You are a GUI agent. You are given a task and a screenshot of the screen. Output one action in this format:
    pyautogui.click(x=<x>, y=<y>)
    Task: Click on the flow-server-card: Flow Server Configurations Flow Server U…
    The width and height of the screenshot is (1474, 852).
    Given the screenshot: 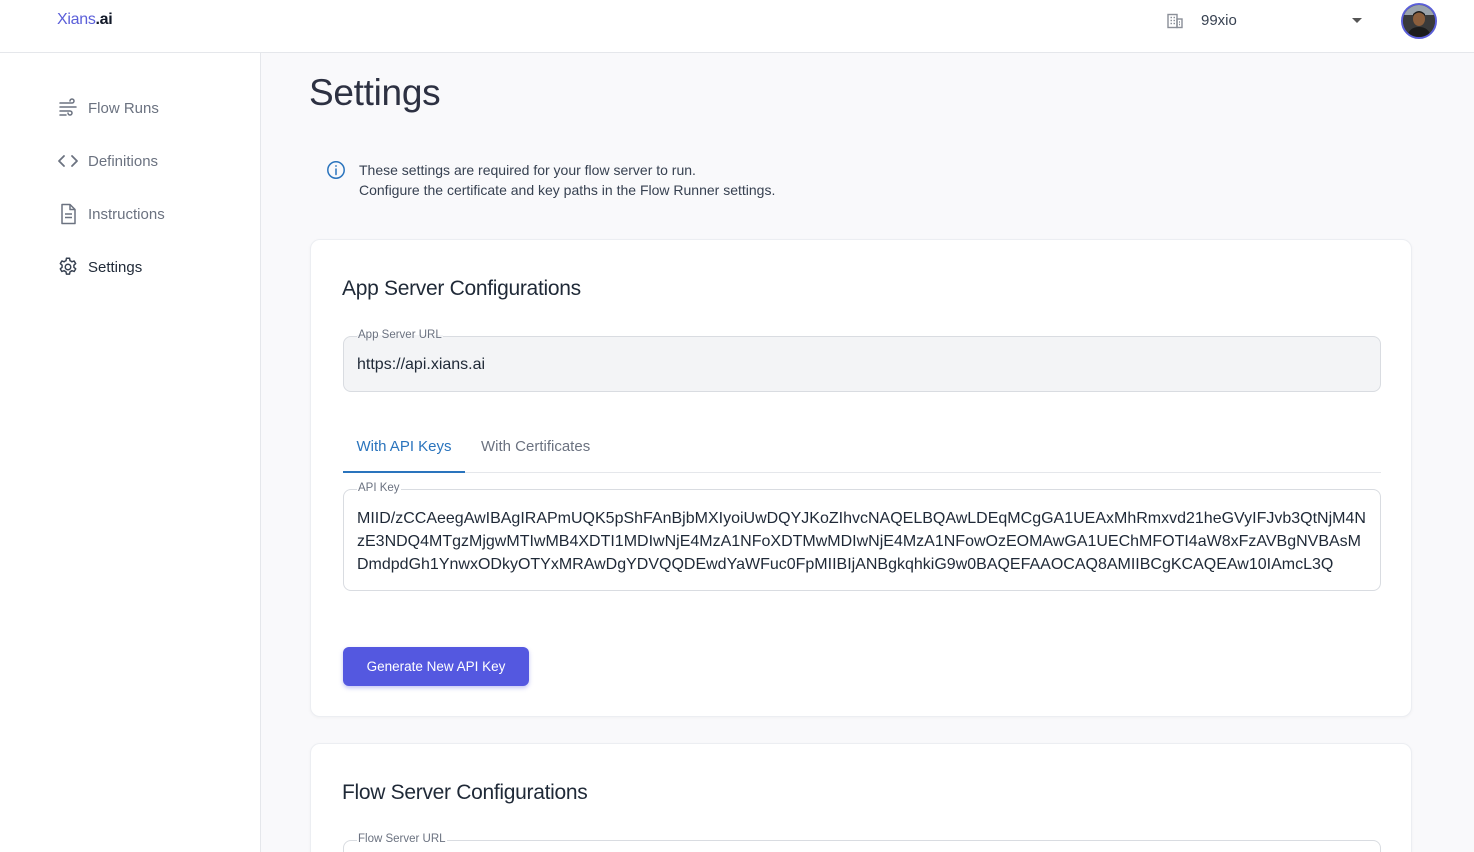 What is the action you would take?
    pyautogui.click(x=861, y=797)
    